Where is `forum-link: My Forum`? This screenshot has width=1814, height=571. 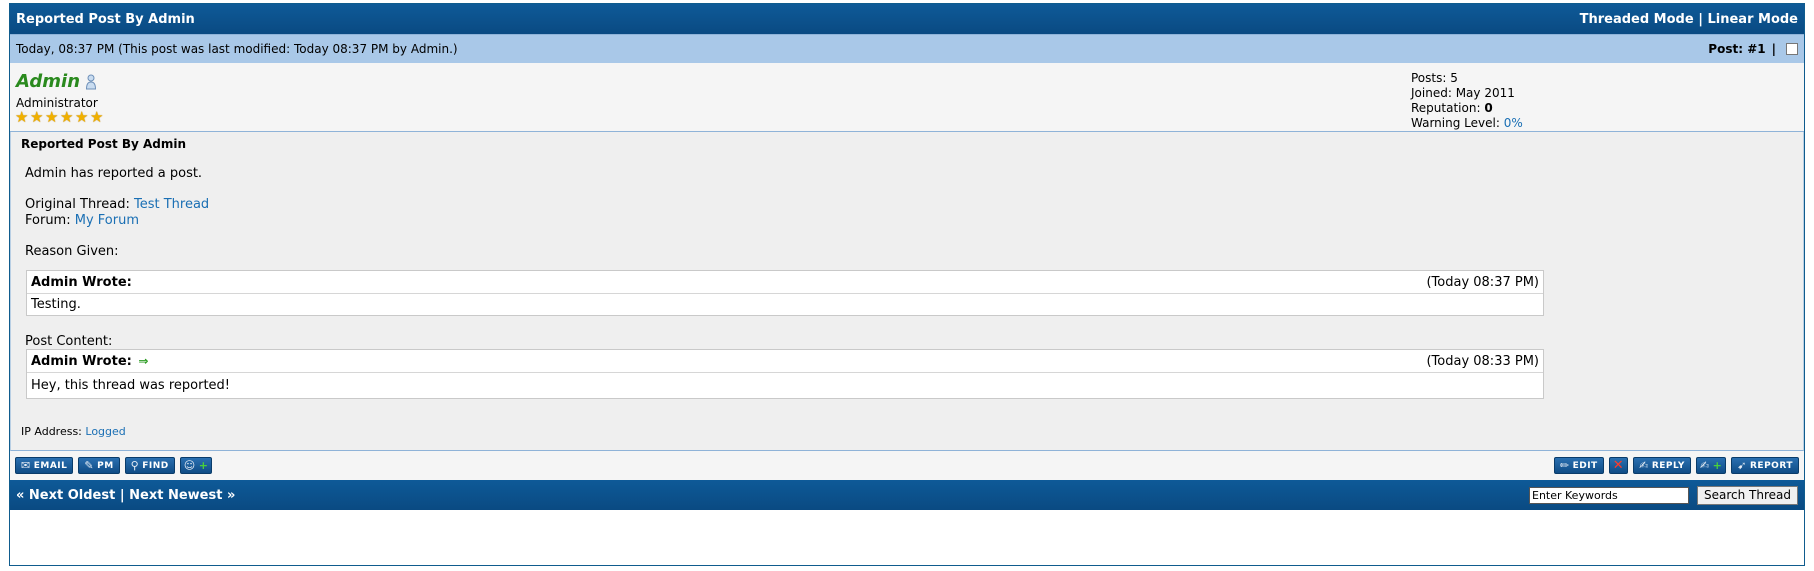 forum-link: My Forum is located at coordinates (107, 220).